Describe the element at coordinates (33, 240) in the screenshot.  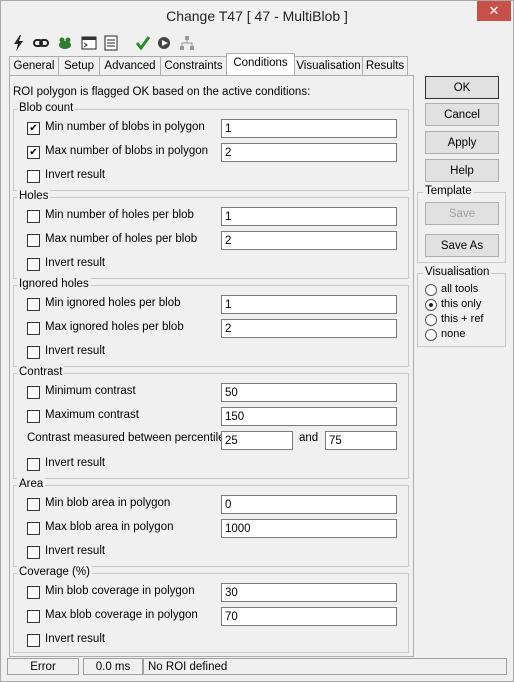
I see `max-holes-checkbox` at that location.